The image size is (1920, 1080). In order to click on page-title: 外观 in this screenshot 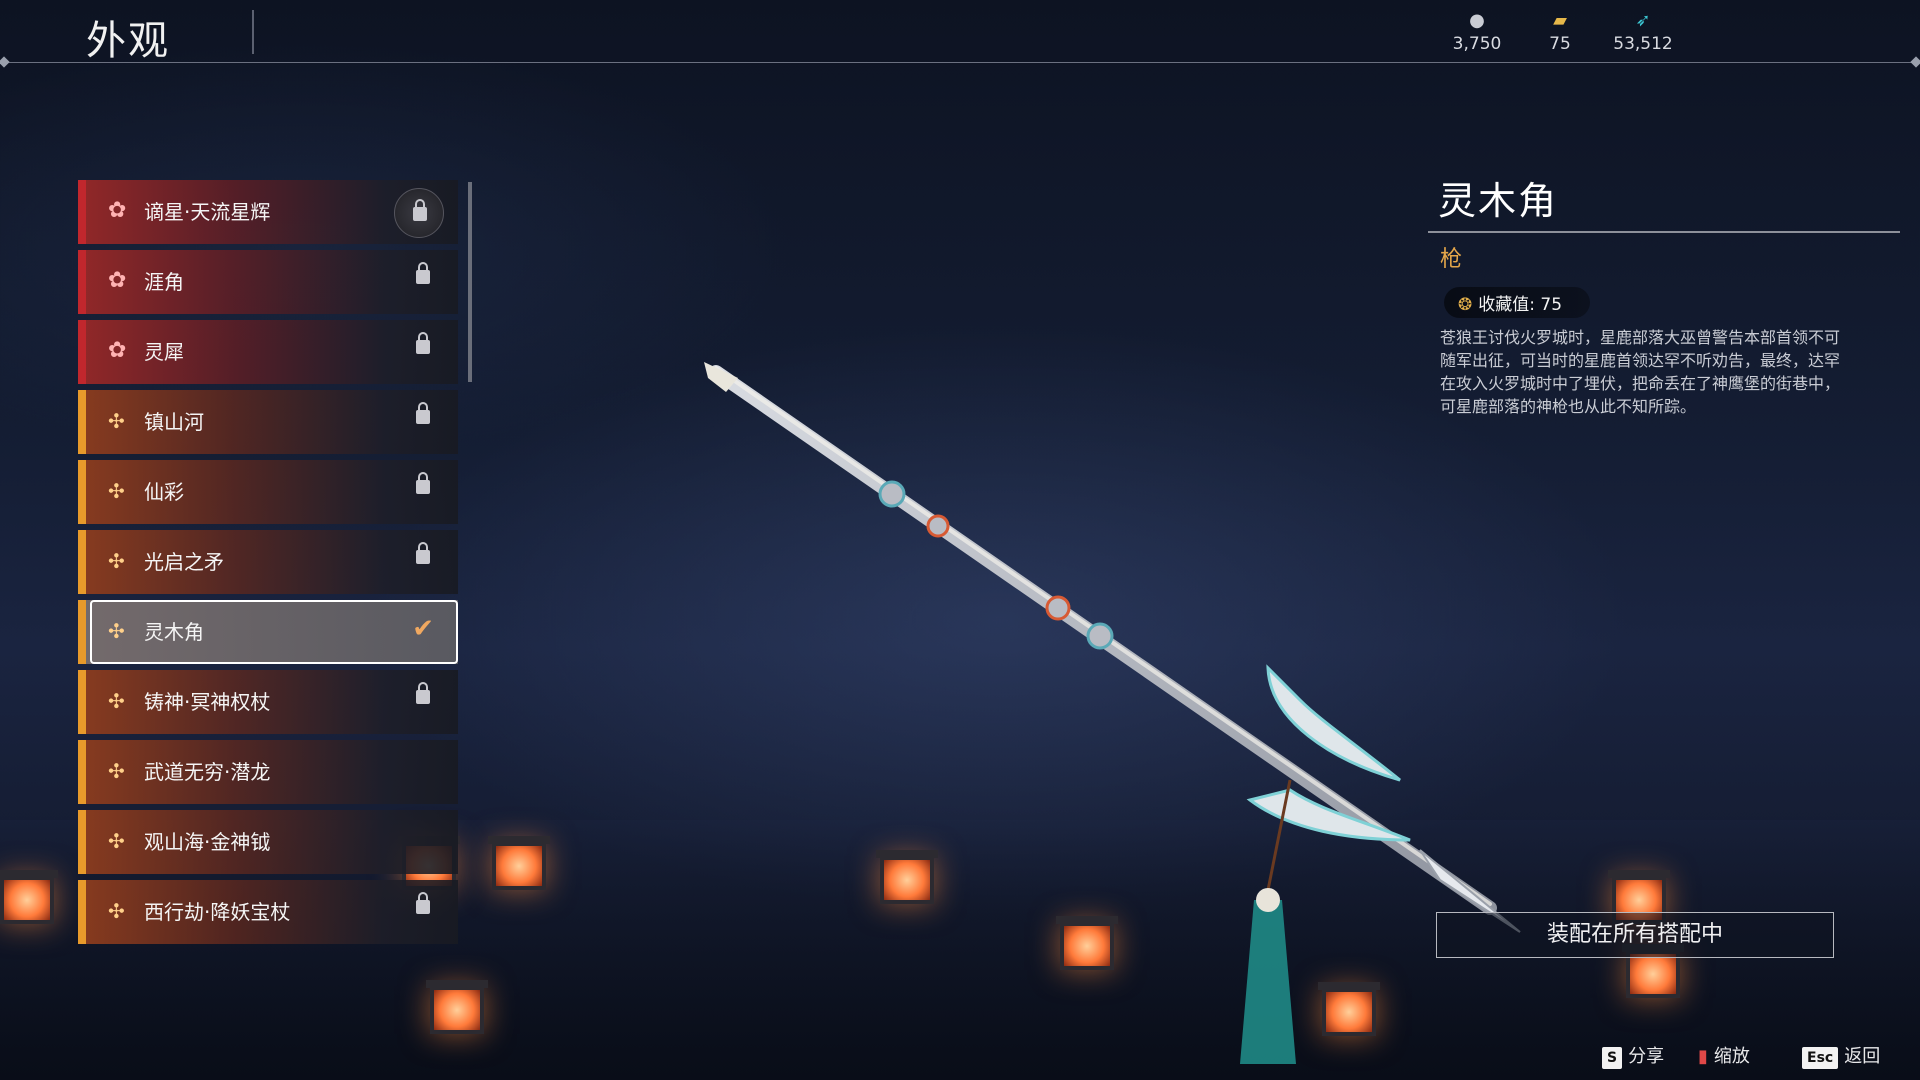, I will do `click(128, 41)`.